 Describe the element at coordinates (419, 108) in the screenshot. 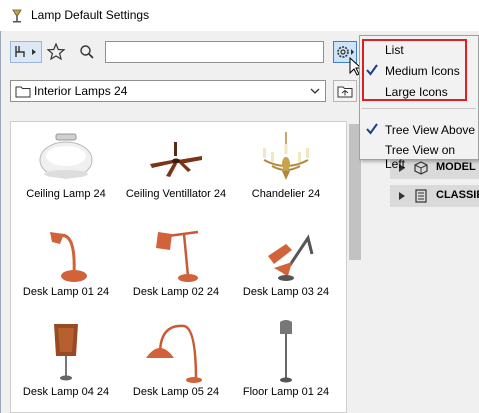

I see `menu-separator` at that location.